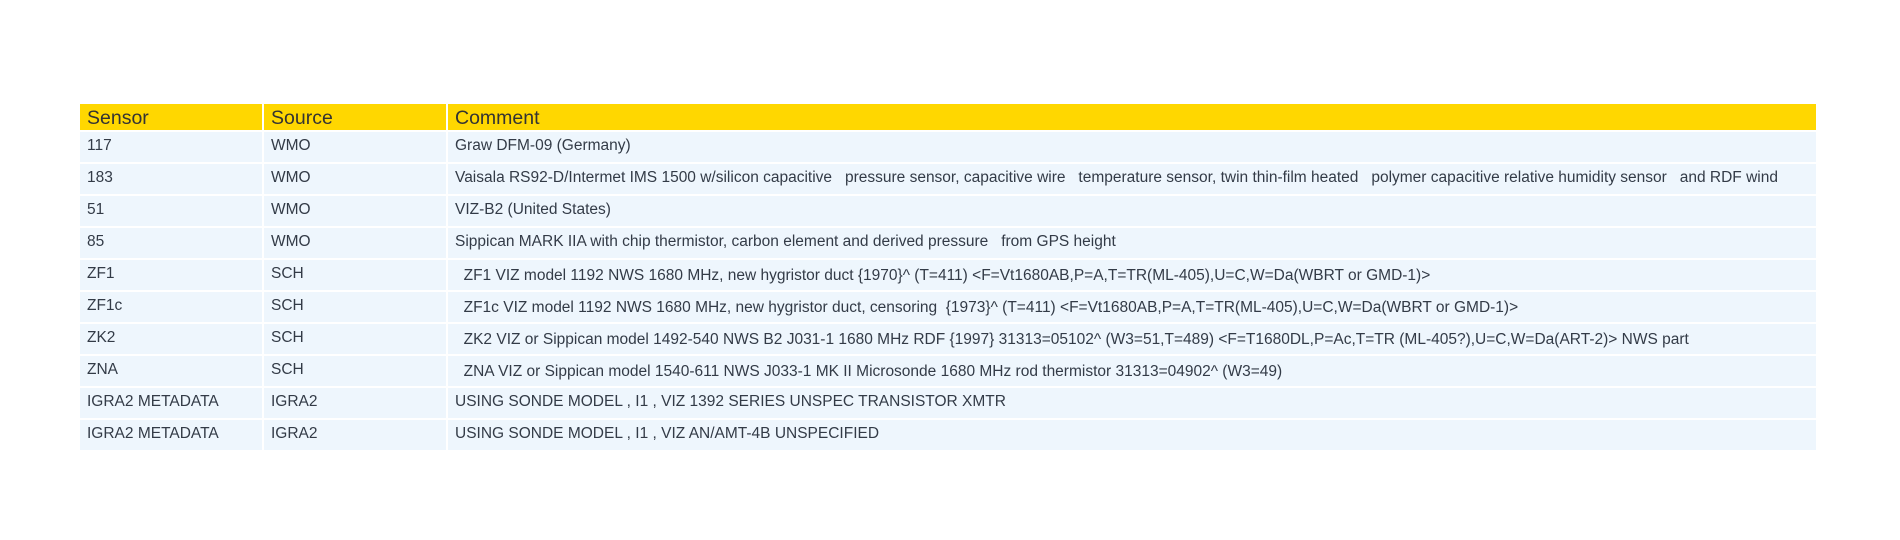 The width and height of the screenshot is (1900, 540). I want to click on header-comment: Comment, so click(1132, 117).